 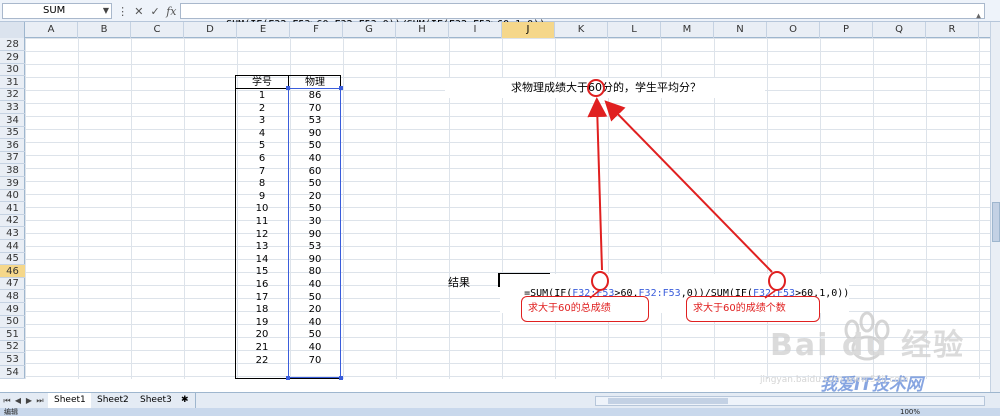 I want to click on column-header-d: D, so click(x=210, y=30).